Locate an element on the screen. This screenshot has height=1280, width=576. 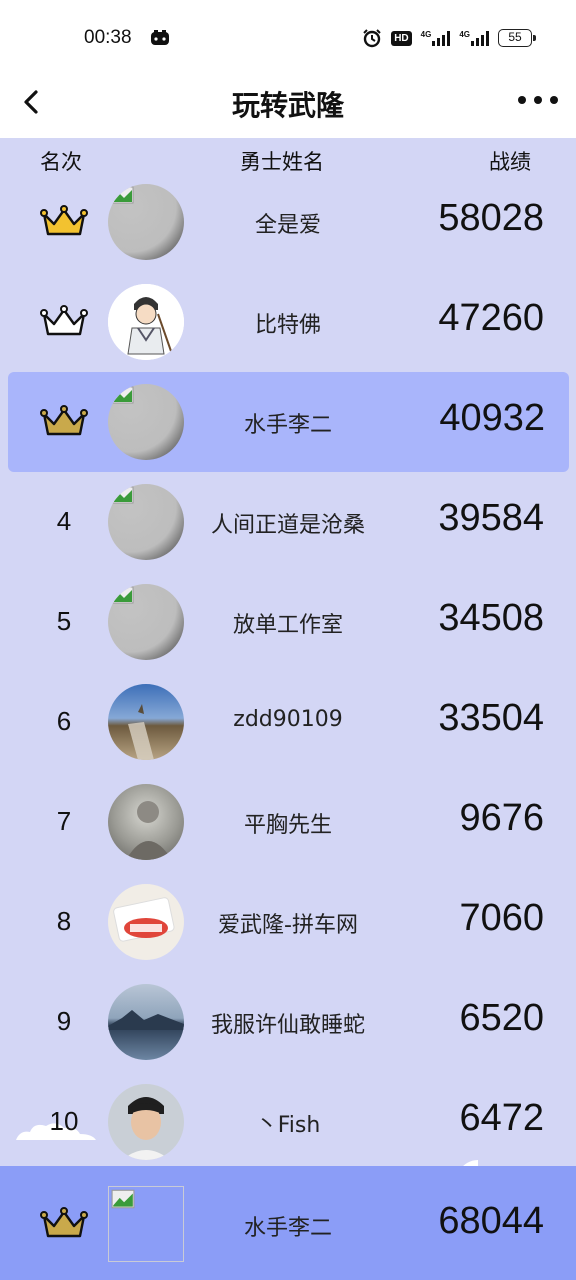
leaderboard-row: 8 爱武隆-拼车网 7060 is located at coordinates (288, 922).